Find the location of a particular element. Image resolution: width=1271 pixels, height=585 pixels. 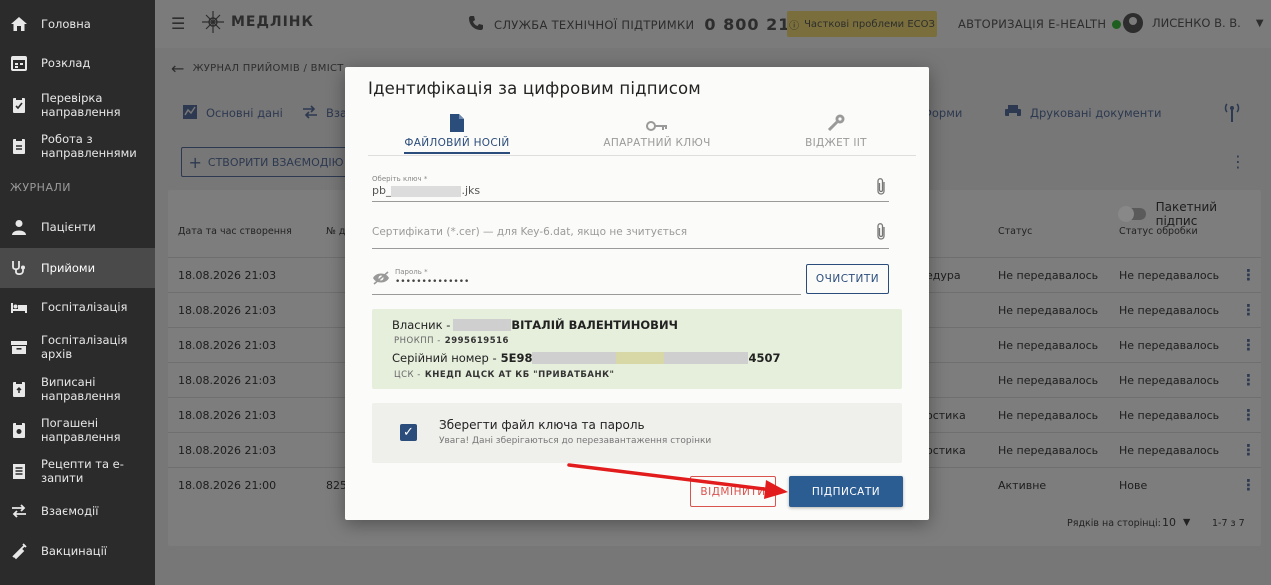

sidebar-item-appointments: Прийоми is located at coordinates (77, 268).